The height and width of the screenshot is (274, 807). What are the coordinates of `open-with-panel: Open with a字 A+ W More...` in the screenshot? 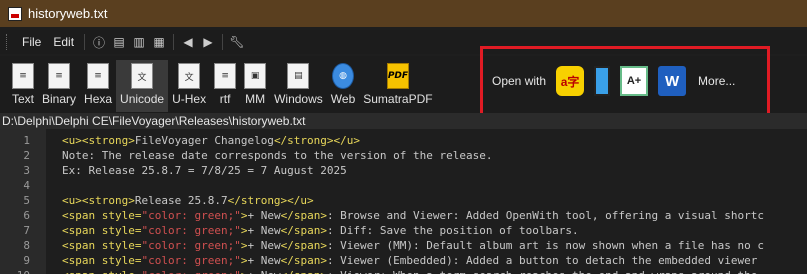 It's located at (625, 82).